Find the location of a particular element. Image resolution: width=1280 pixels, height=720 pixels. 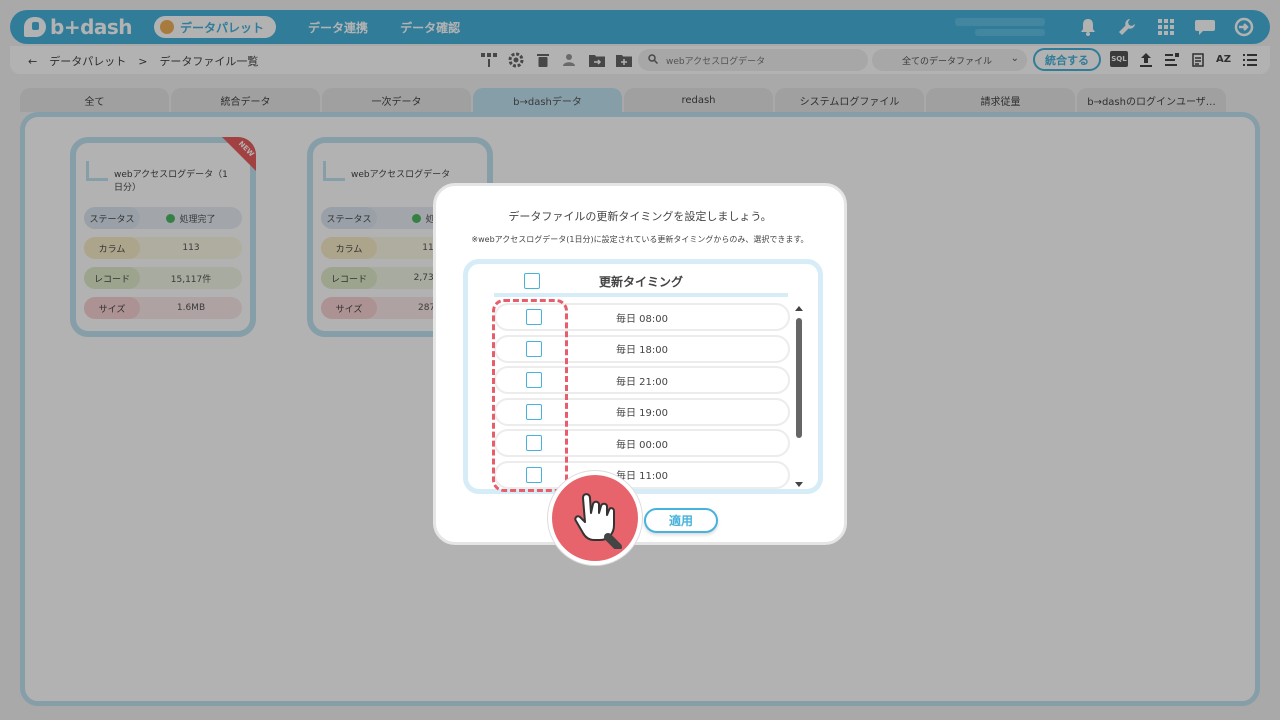

list-scrollbar is located at coordinates (799, 394).